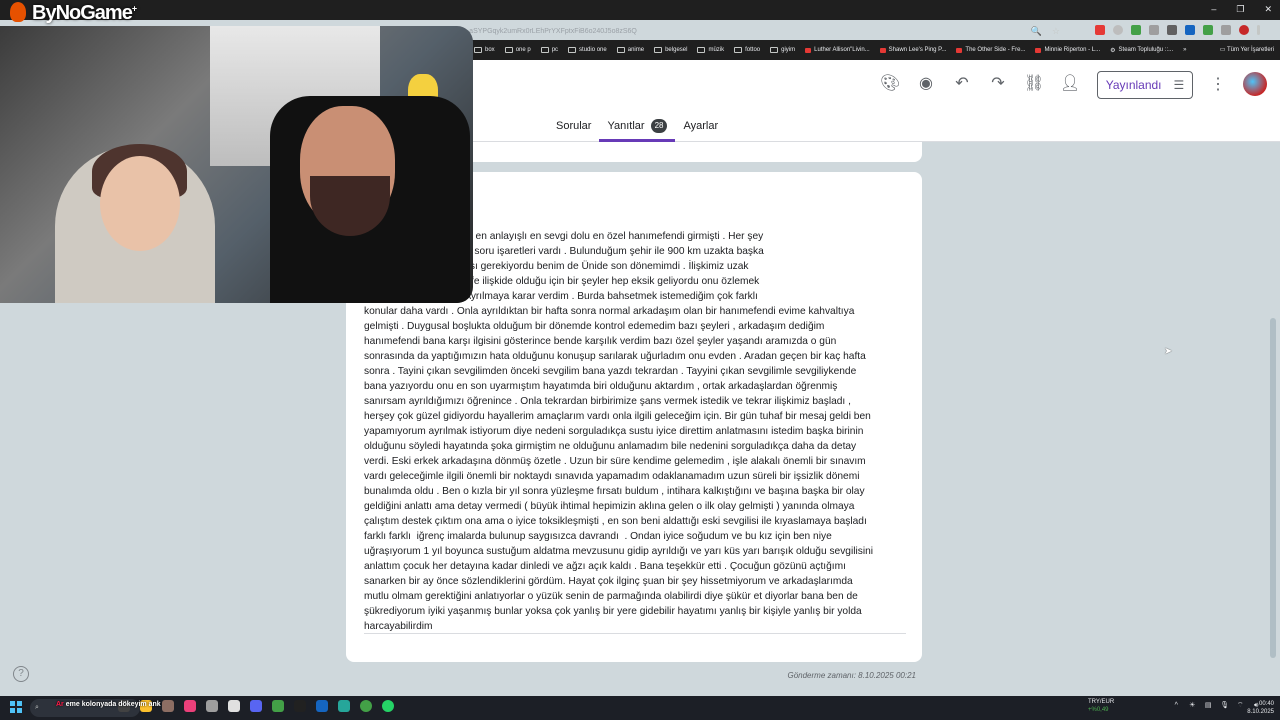 Image resolution: width=1280 pixels, height=720 pixels. I want to click on webcam-overlay, so click(236, 164).